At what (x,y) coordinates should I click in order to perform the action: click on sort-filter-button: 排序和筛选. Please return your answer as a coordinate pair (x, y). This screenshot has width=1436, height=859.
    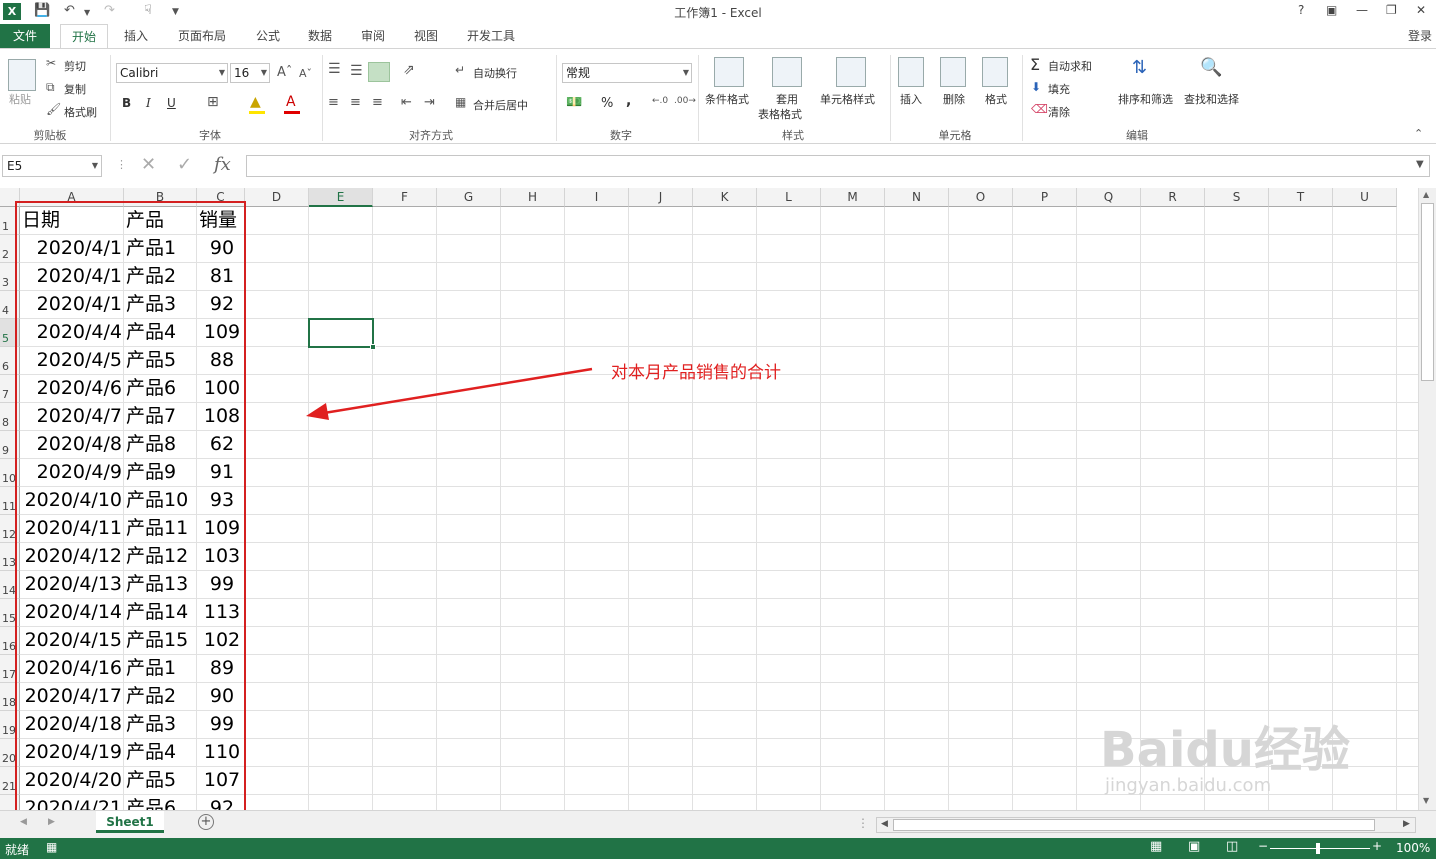
    Looking at the image, I should click on (1145, 99).